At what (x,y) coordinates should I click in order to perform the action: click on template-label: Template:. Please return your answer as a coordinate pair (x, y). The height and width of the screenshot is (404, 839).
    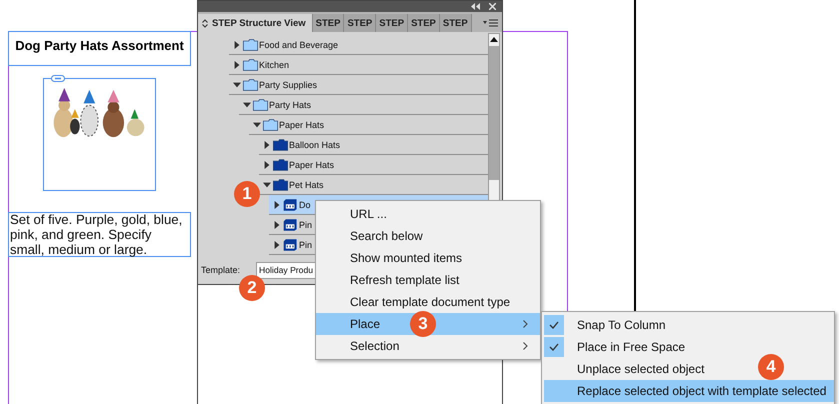
    Looking at the image, I should click on (220, 270).